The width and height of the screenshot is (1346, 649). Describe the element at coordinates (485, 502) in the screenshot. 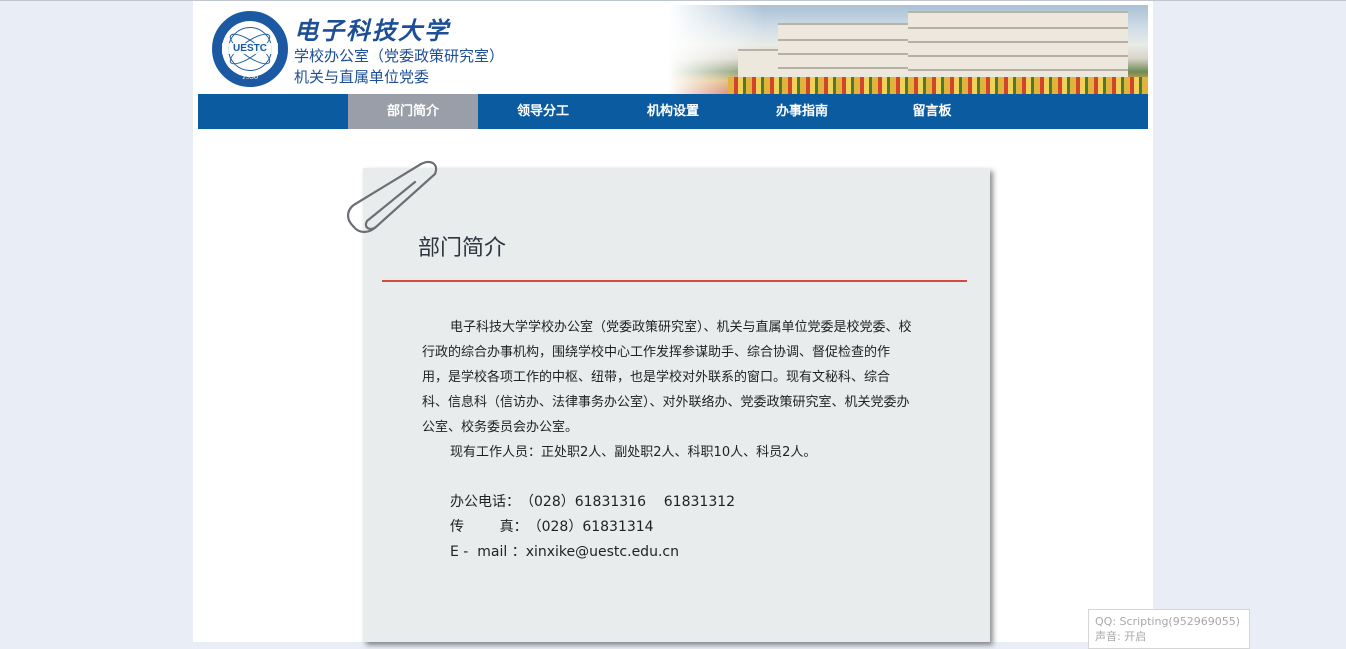

I see `phone-label: 办公电话：` at that location.